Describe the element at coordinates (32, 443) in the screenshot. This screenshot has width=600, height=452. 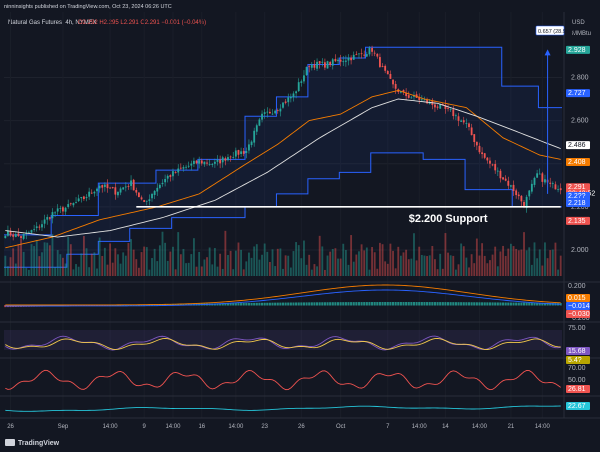
I see `tradingview-logo: TradingView` at that location.